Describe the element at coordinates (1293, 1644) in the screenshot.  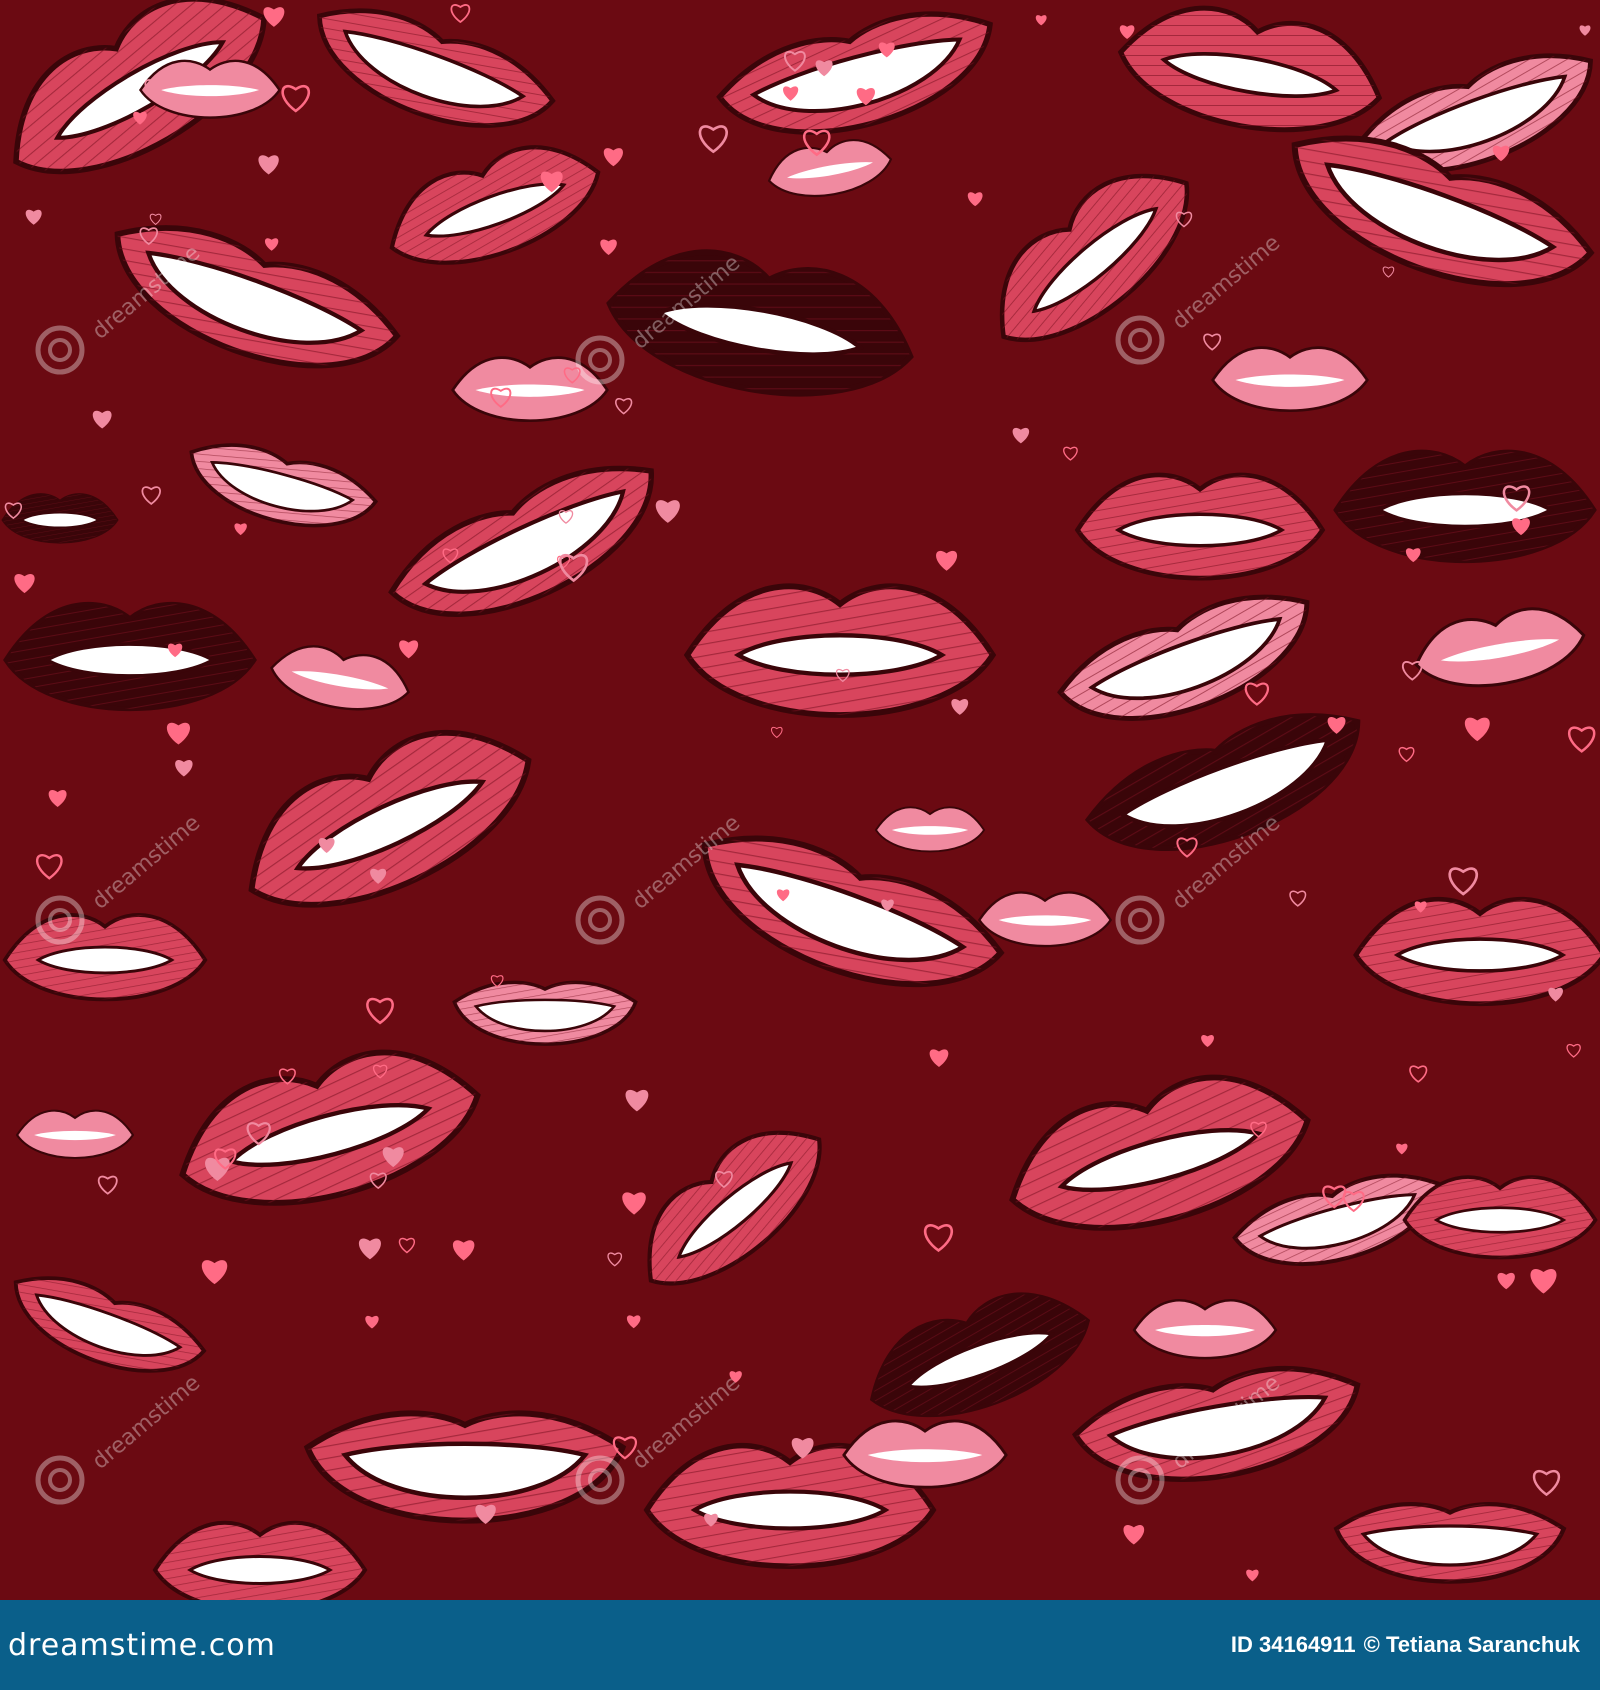
I see `image-id: ID 34164911` at that location.